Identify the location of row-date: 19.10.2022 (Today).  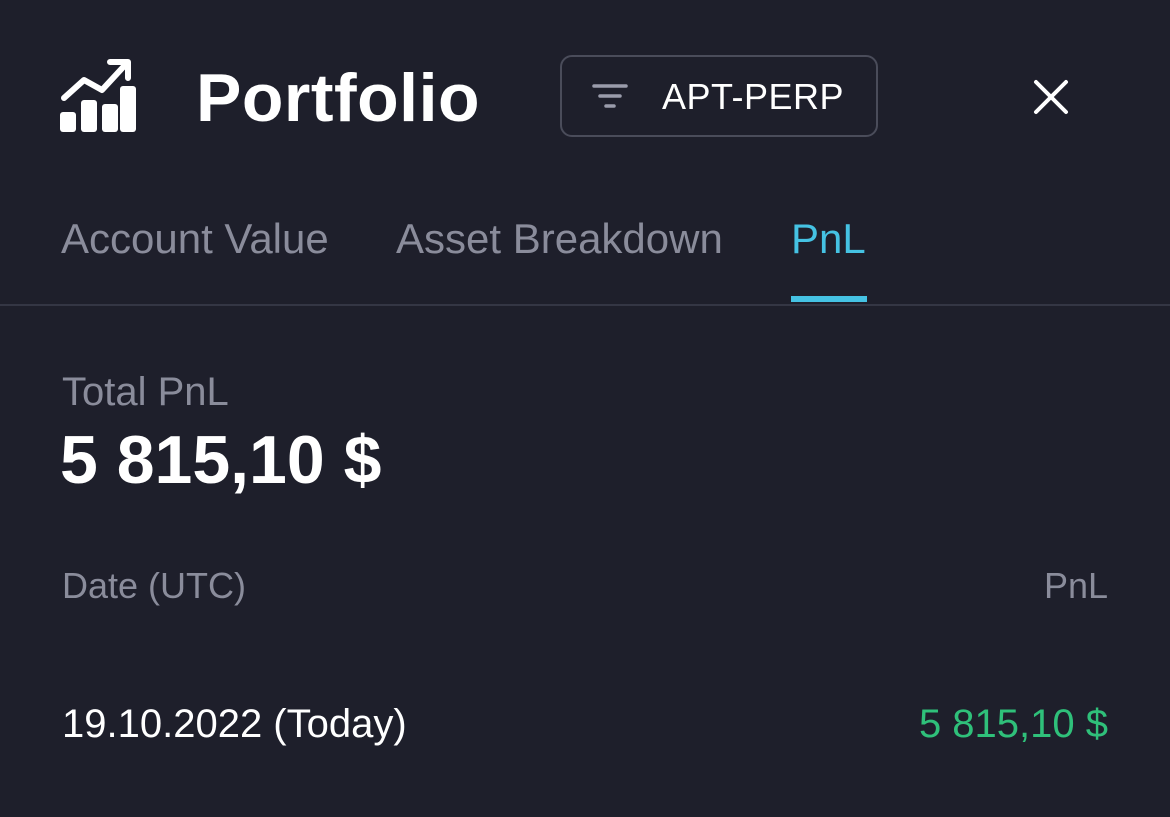
(234, 724).